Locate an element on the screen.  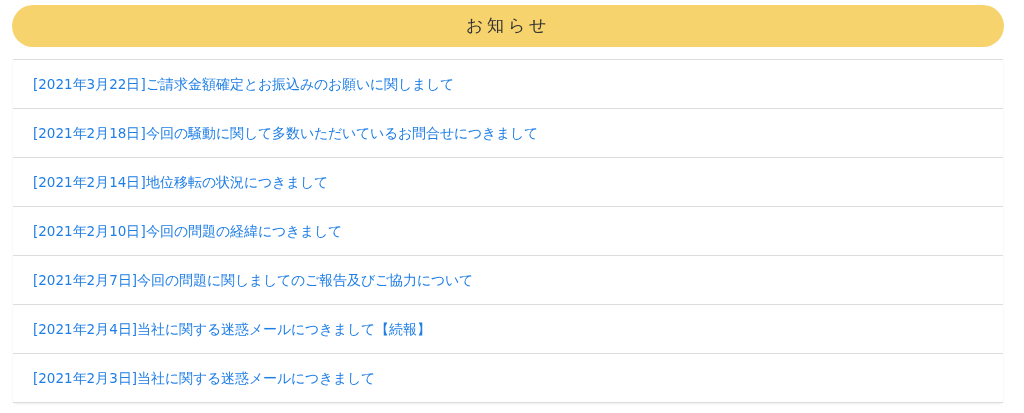
notice-link: [2021年2月3日]当社に関する迷惑メールにつきまして is located at coordinates (204, 378).